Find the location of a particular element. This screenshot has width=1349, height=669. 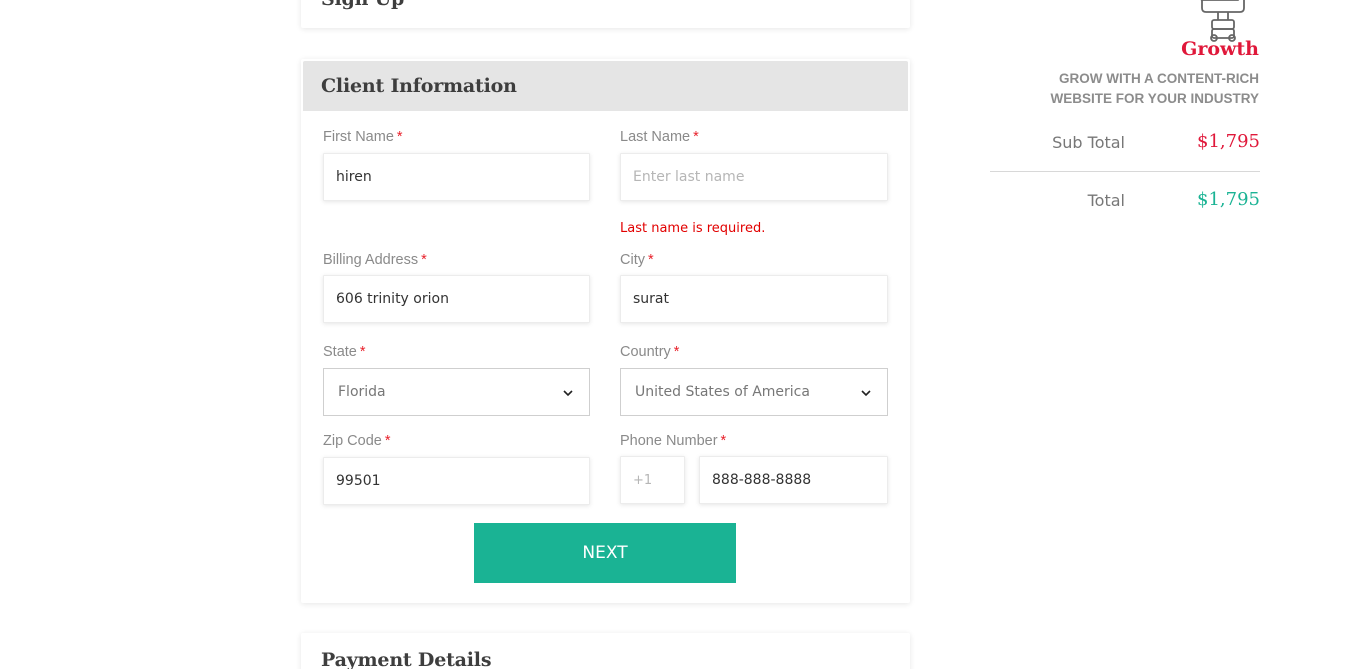

plan-name: Growth is located at coordinates (1220, 49).